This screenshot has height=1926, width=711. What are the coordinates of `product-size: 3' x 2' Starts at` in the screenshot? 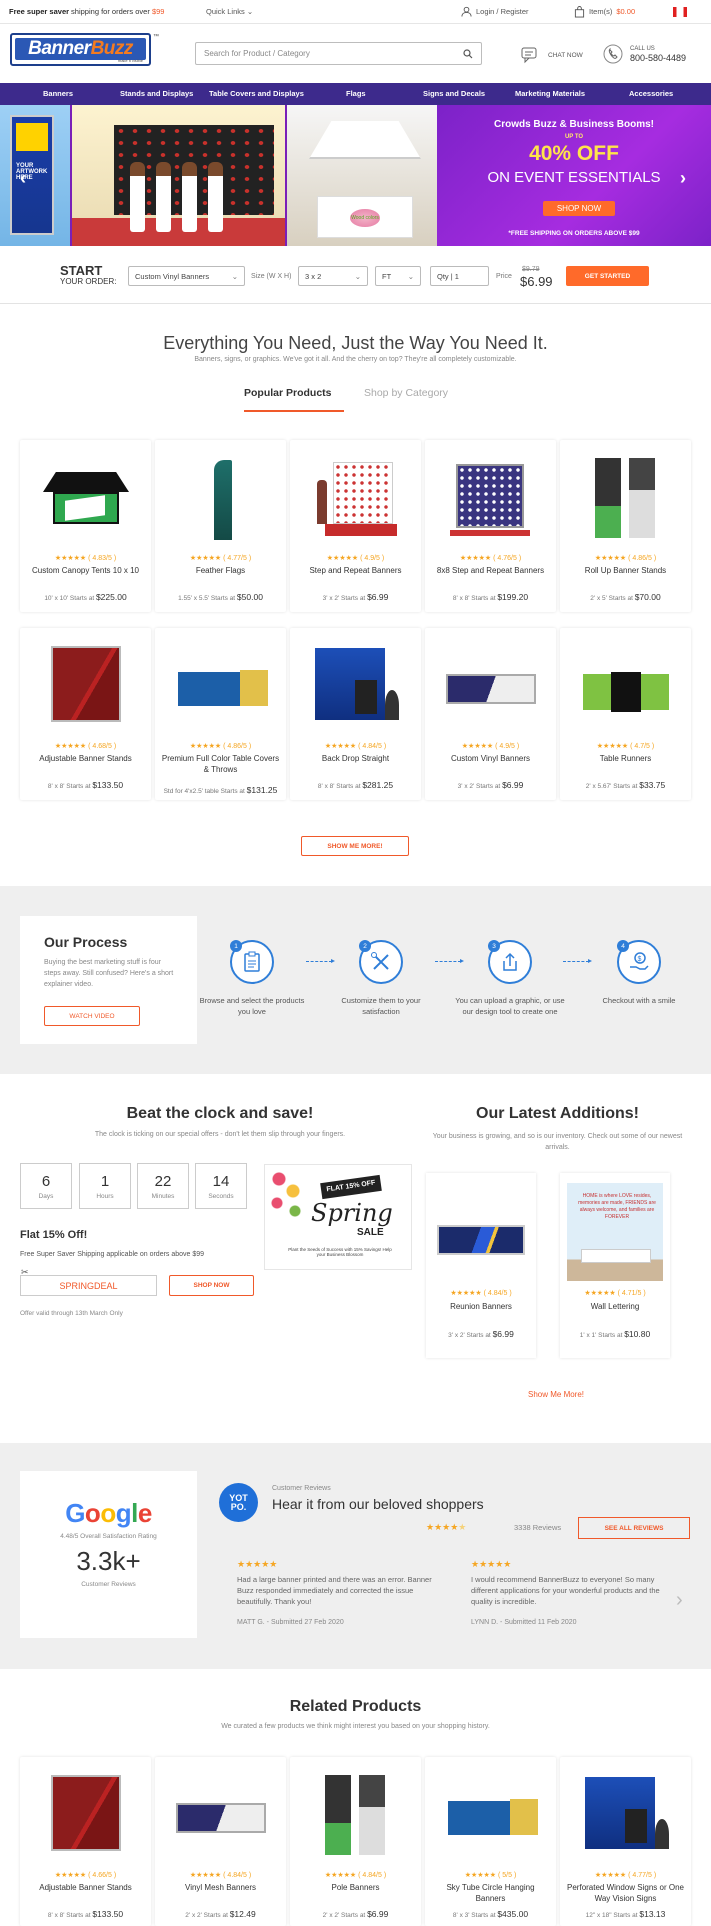 It's located at (344, 598).